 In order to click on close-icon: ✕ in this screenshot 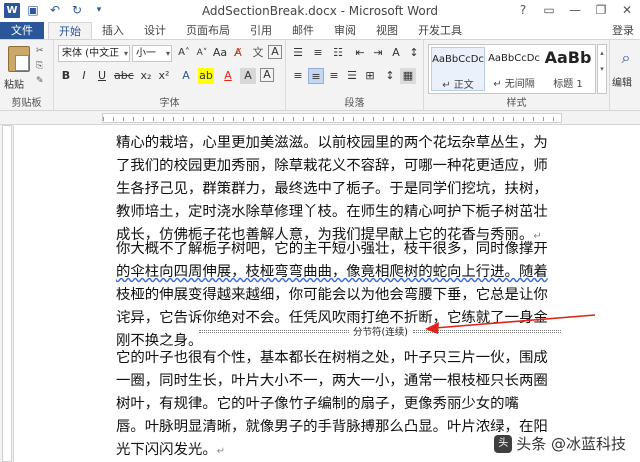, I will do `click(627, 10)`.